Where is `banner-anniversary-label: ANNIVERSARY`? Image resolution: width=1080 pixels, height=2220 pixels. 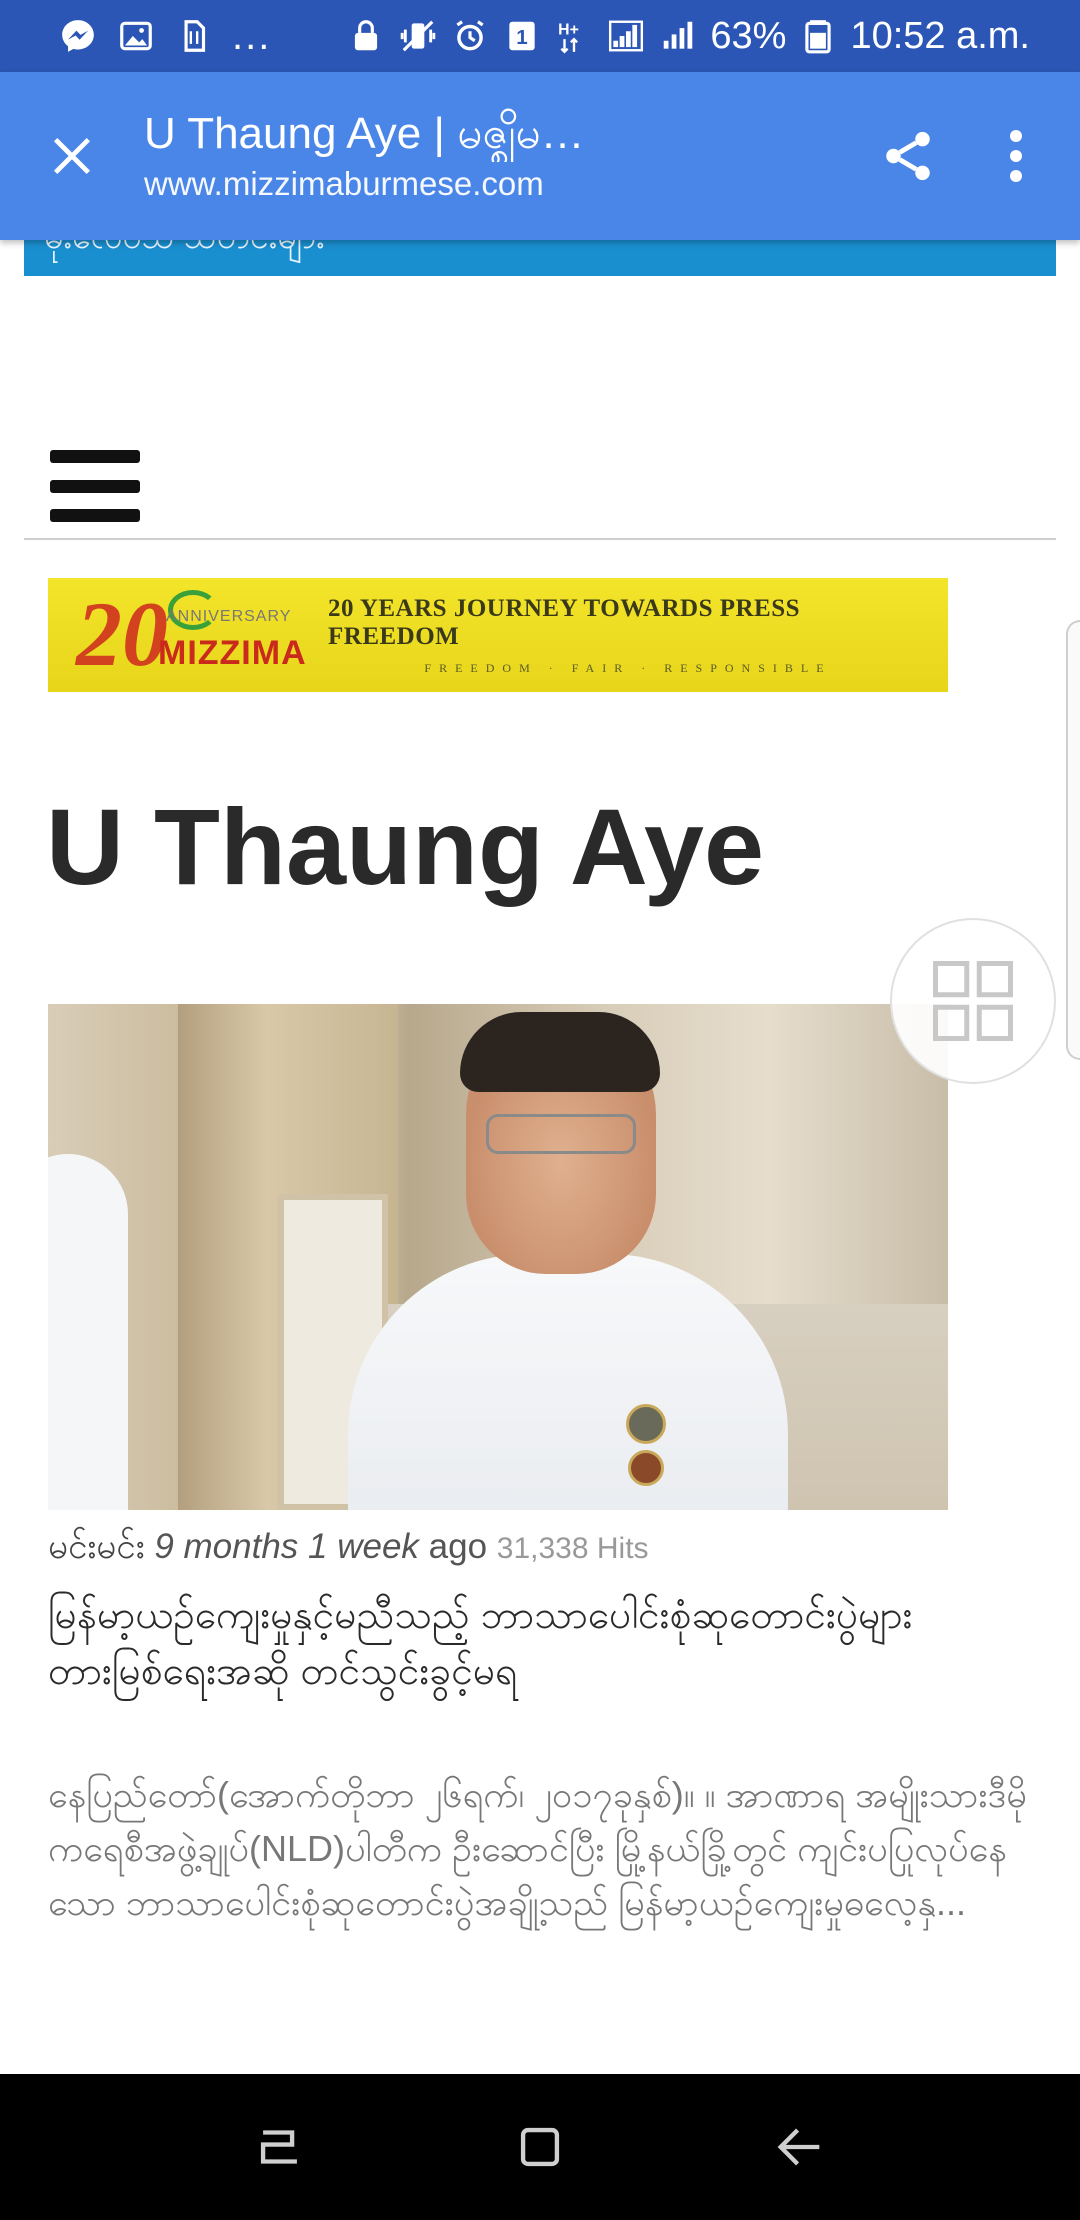 banner-anniversary-label: ANNIVERSARY is located at coordinates (229, 616).